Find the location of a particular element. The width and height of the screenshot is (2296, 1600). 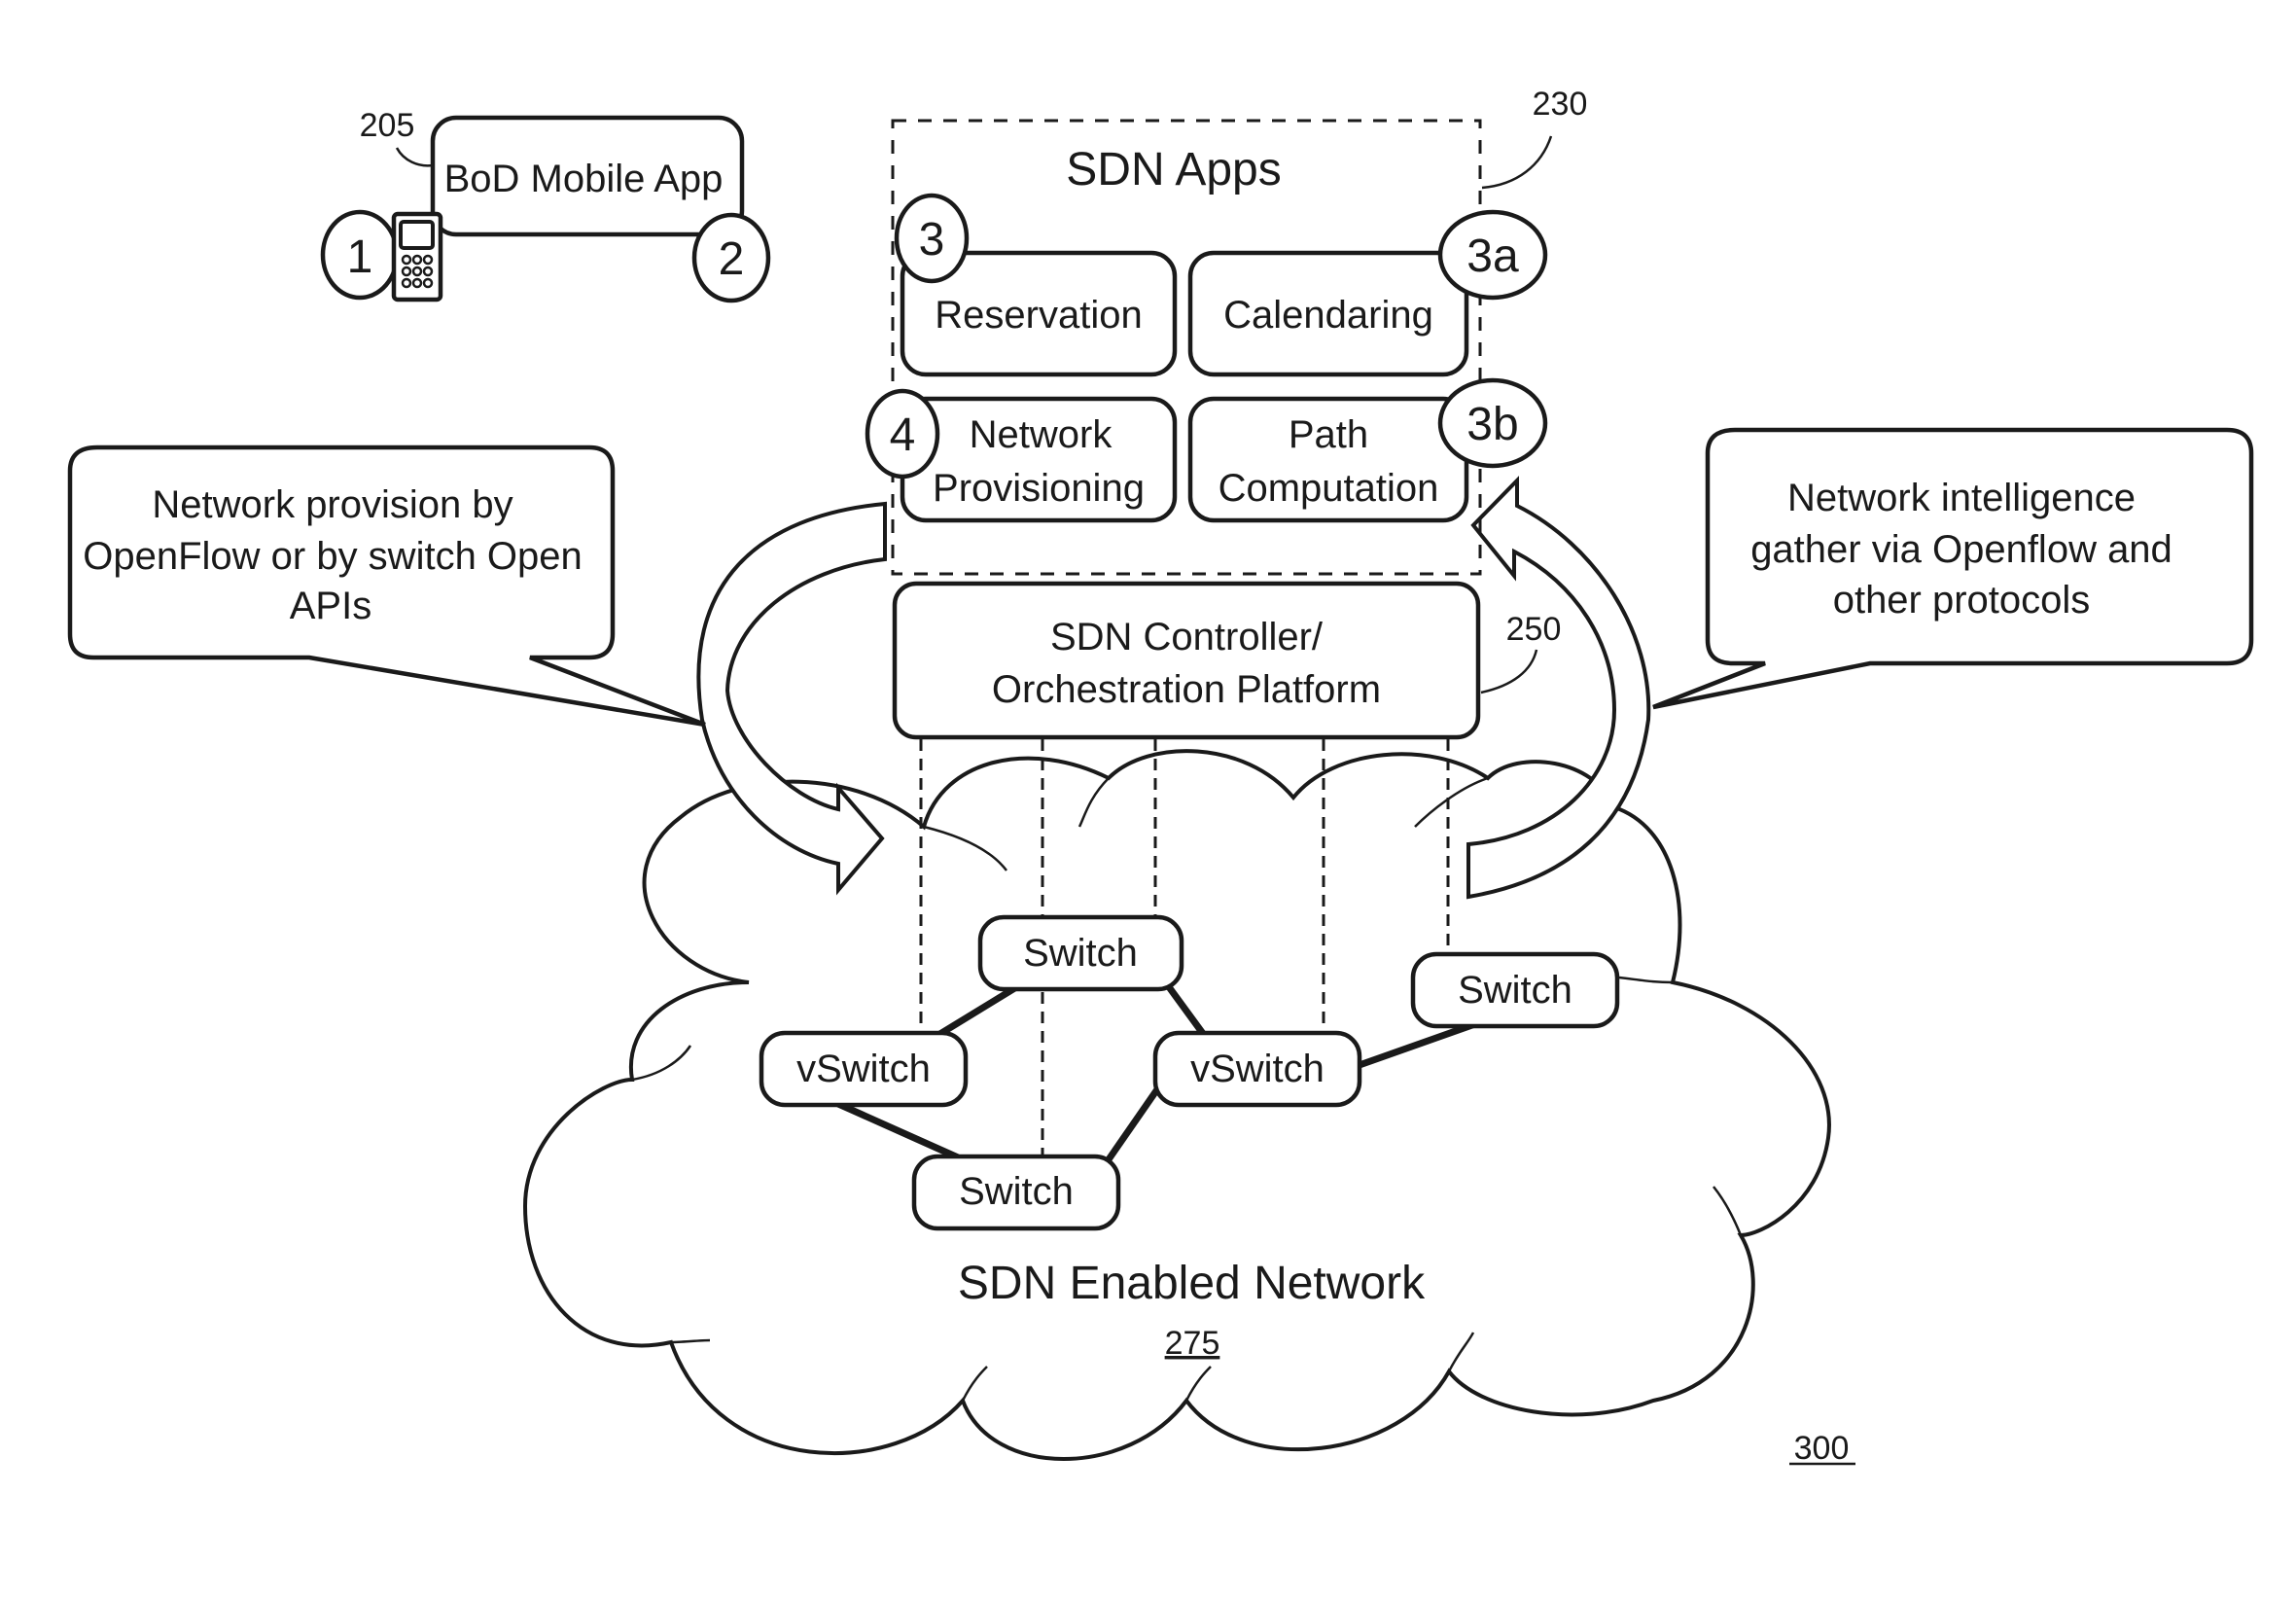

sdn-apps-ref-number: 230 is located at coordinates (1561, 104).